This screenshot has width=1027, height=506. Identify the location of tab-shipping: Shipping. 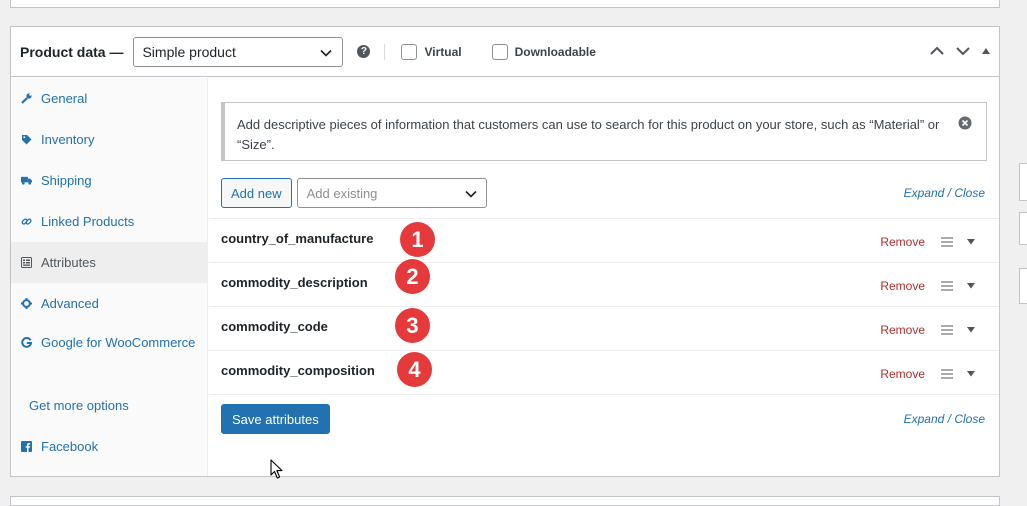
(109, 180).